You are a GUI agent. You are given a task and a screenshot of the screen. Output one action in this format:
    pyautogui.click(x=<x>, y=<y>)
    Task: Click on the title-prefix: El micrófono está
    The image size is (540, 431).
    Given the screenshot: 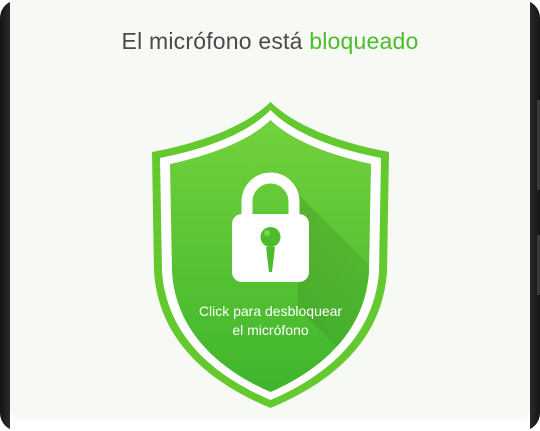 What is the action you would take?
    pyautogui.click(x=212, y=41)
    